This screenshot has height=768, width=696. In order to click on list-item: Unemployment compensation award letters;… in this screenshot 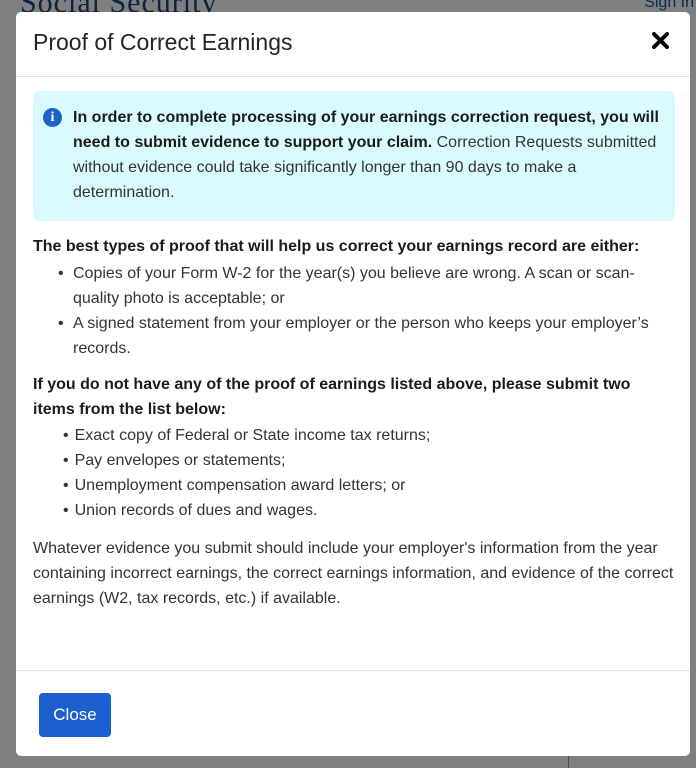, I will do `click(369, 485)`.